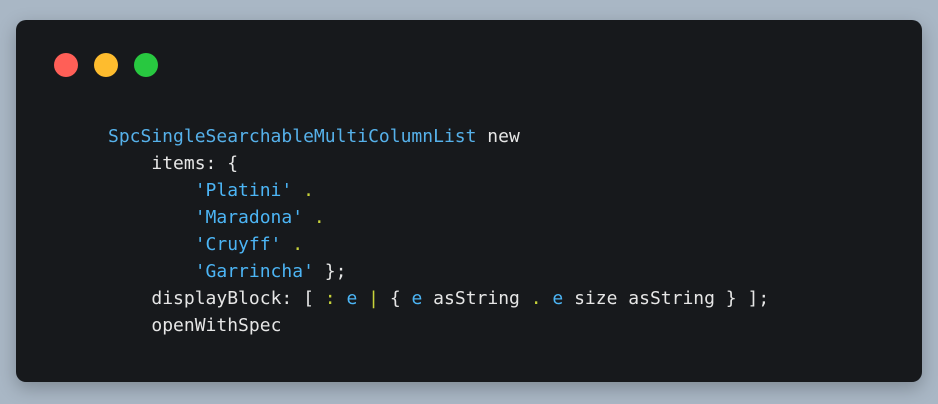 The image size is (938, 404). Describe the element at coordinates (438, 190) in the screenshot. I see `code-line-3: 'Platini' .` at that location.